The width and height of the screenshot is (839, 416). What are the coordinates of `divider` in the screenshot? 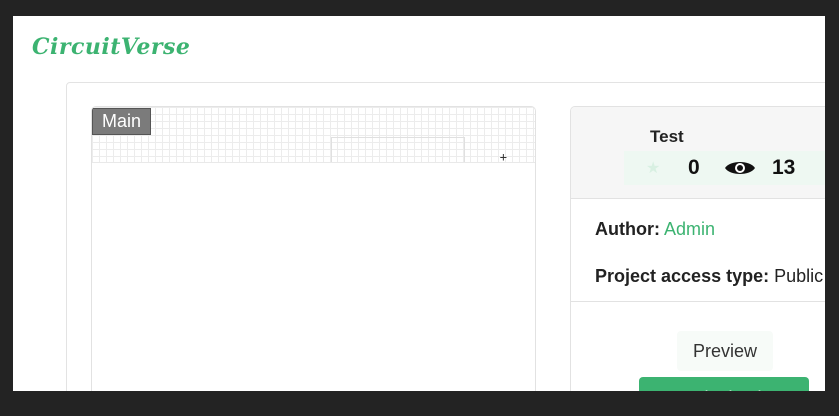 It's located at (698, 301).